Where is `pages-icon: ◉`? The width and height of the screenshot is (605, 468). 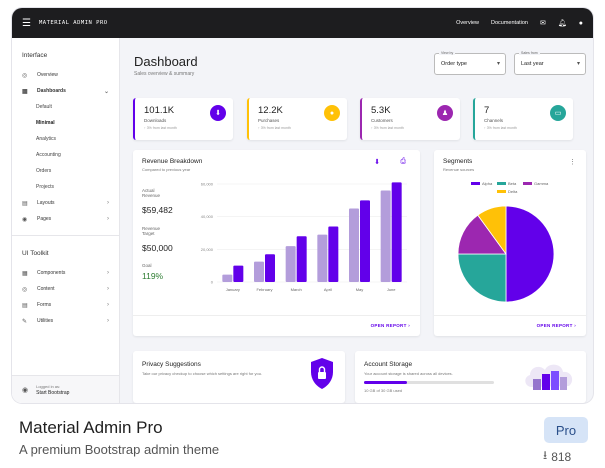
pages-icon: ◉ is located at coordinates (25, 219).